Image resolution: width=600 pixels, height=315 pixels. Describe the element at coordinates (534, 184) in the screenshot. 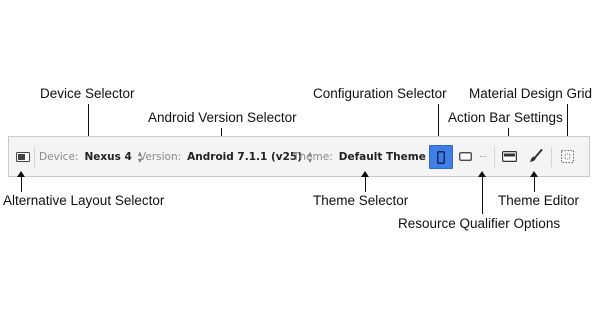

I see `theme-editor-leader` at that location.